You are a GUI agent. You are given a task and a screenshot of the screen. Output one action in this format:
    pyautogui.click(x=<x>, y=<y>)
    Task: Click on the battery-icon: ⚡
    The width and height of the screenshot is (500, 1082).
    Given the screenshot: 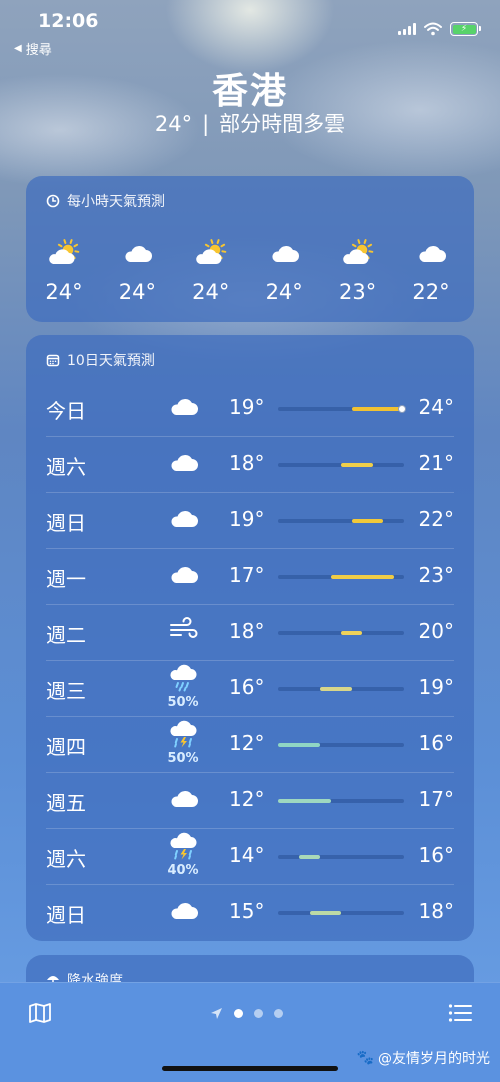 What is the action you would take?
    pyautogui.click(x=465, y=29)
    